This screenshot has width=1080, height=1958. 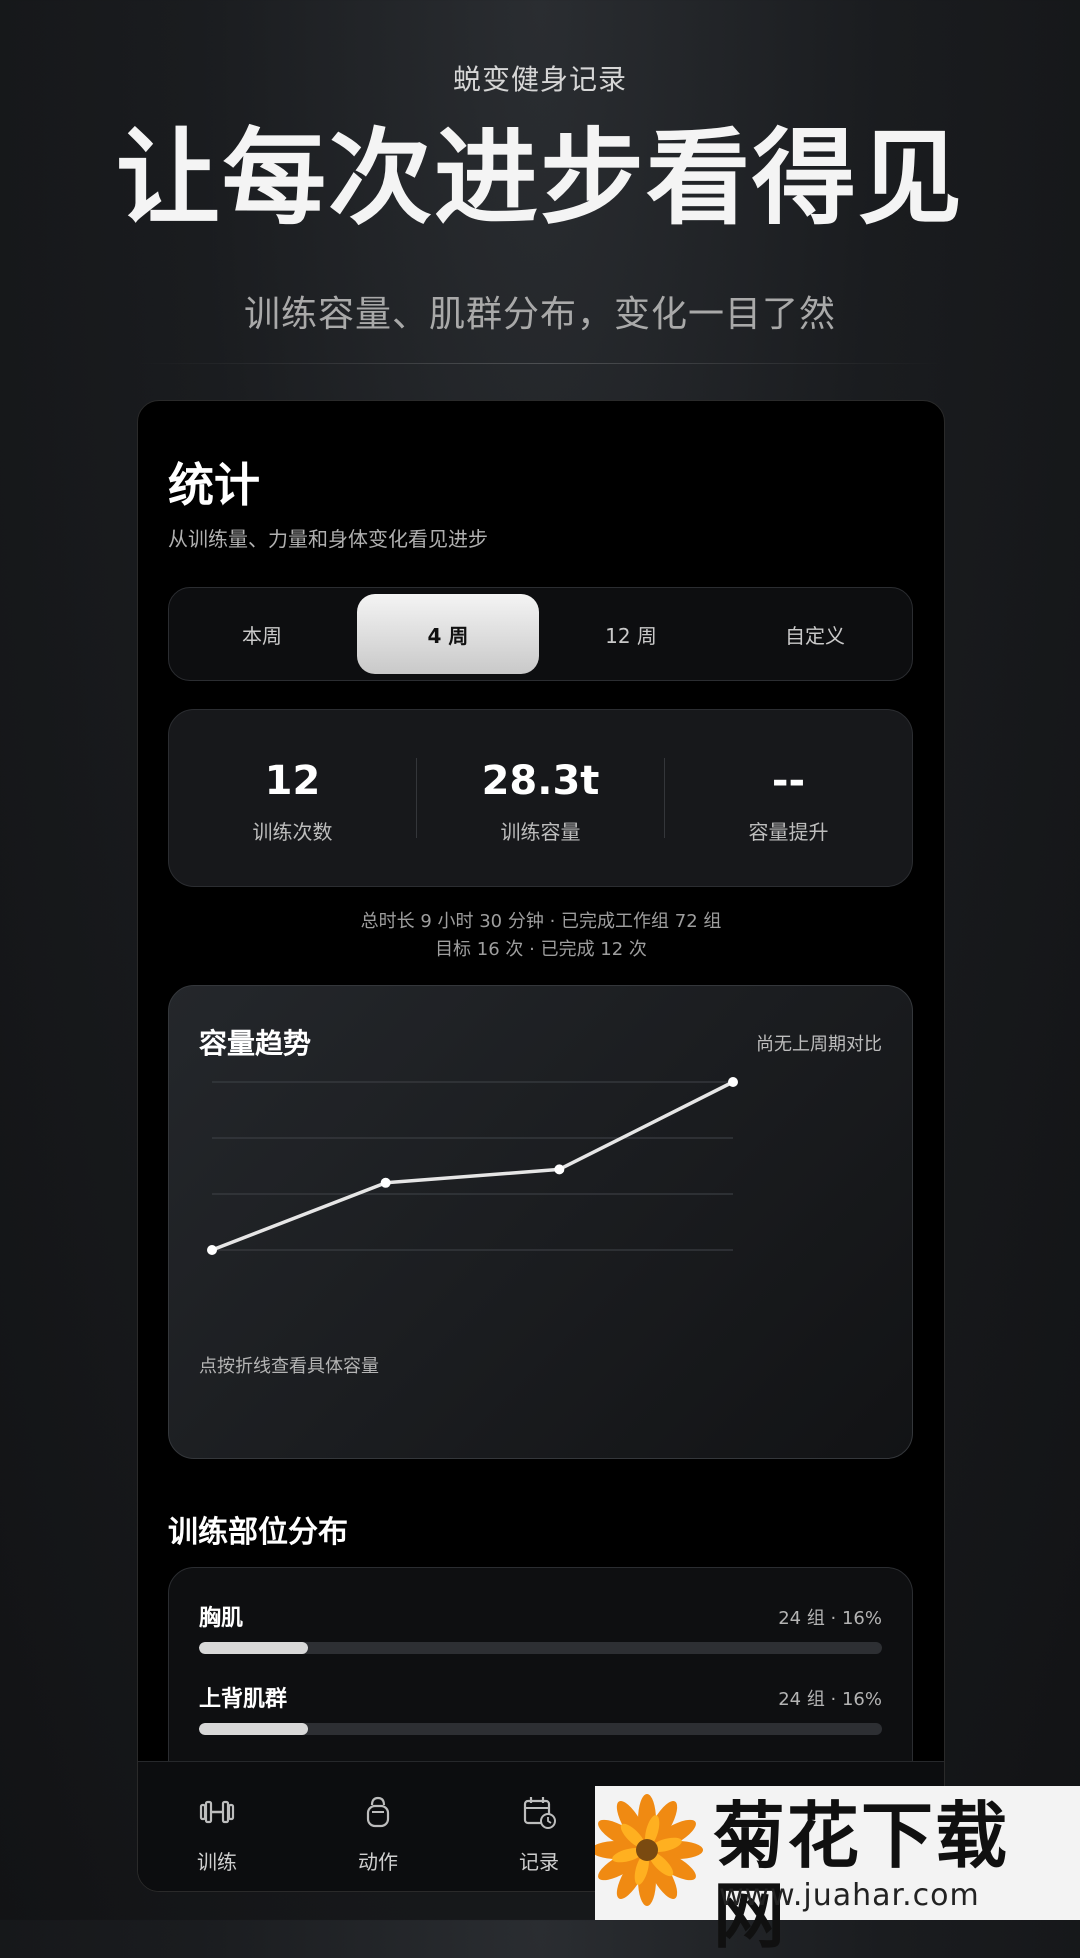 I want to click on metric-increase-label: 容量提升, so click(x=788, y=832).